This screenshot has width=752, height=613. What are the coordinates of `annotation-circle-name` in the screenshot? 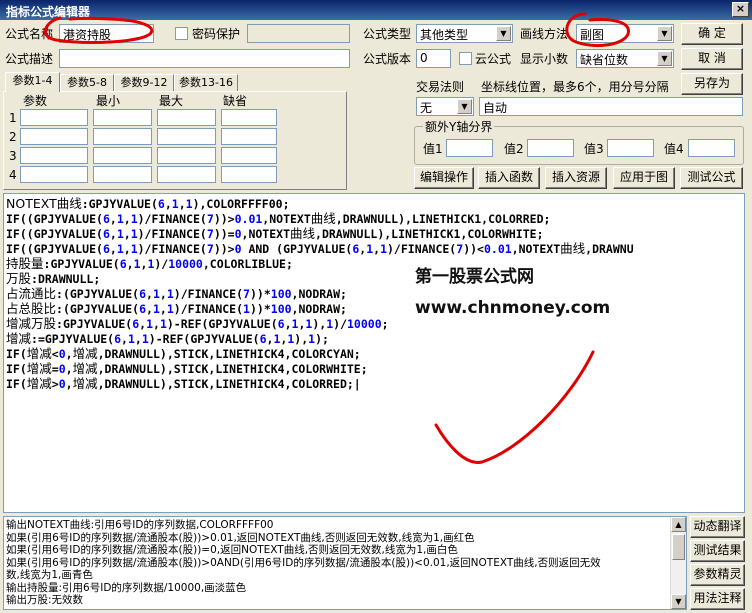 It's located at (98, 30).